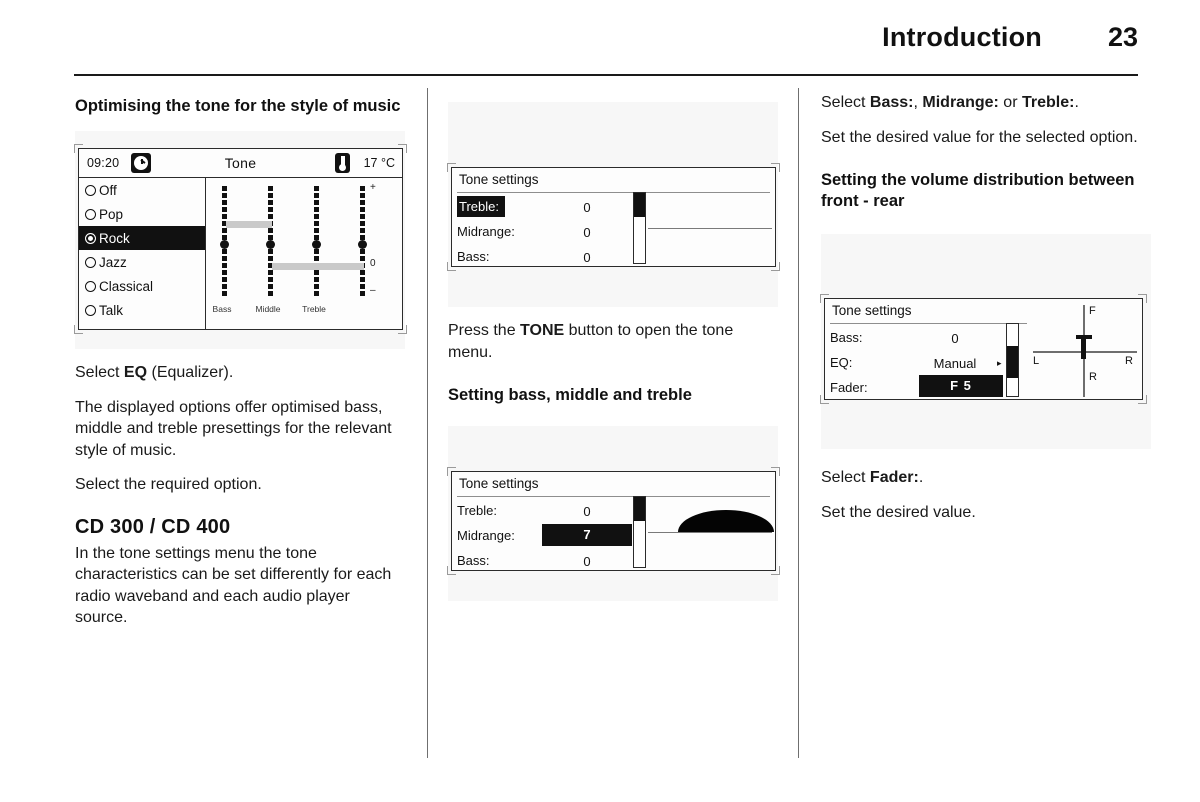 This screenshot has width=1200, height=802. What do you see at coordinates (142, 214) in the screenshot?
I see `list-item-pop: Pop` at bounding box center [142, 214].